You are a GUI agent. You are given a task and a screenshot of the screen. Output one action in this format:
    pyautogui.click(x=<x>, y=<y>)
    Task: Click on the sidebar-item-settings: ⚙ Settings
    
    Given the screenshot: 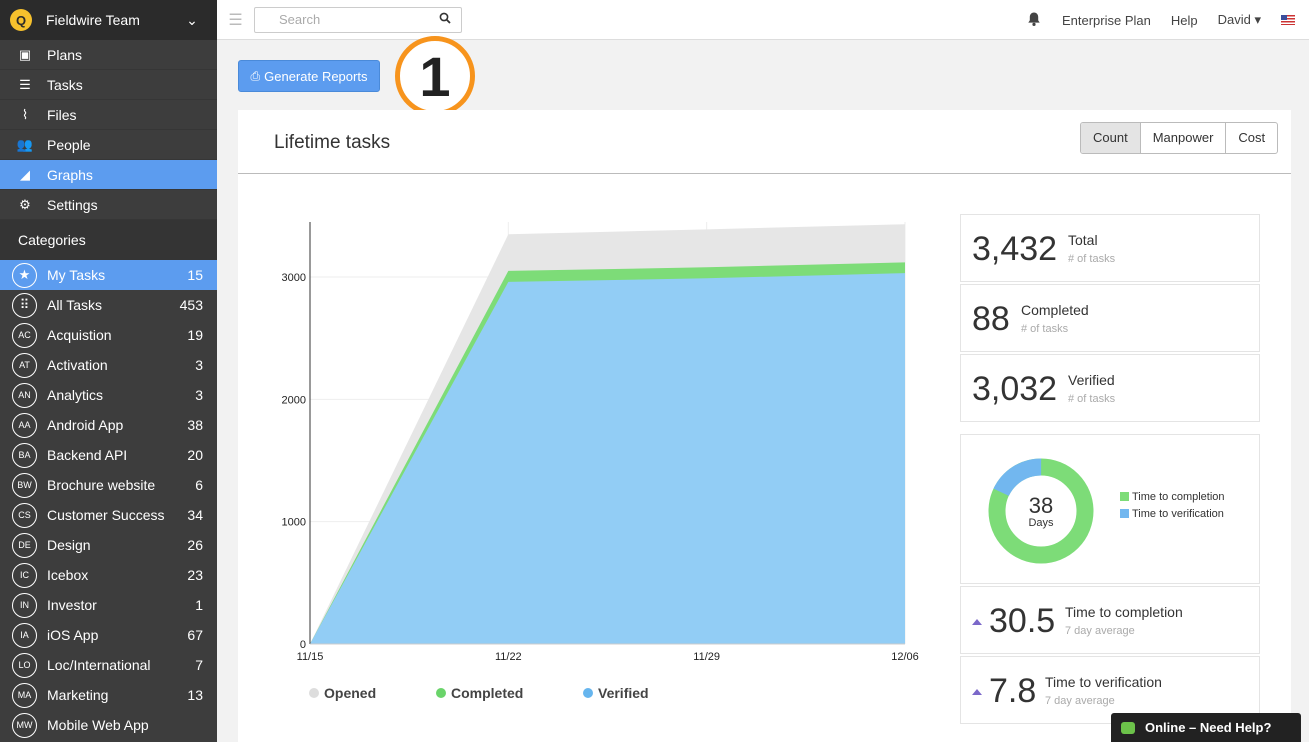 What is the action you would take?
    pyautogui.click(x=108, y=205)
    